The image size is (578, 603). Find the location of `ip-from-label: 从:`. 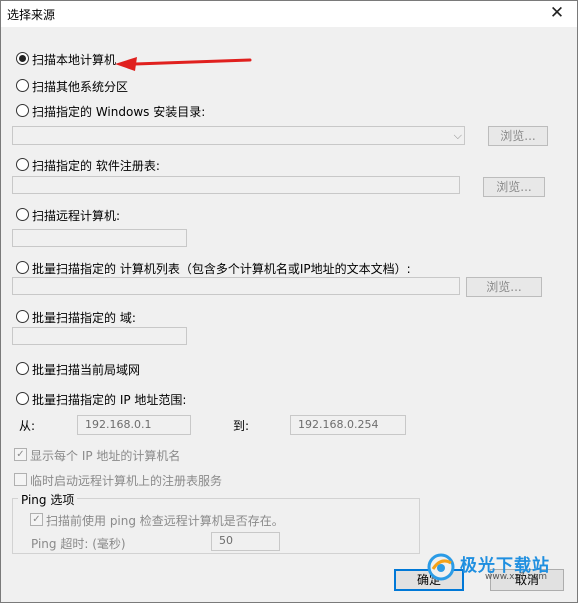

ip-from-label: 从: is located at coordinates (27, 426).